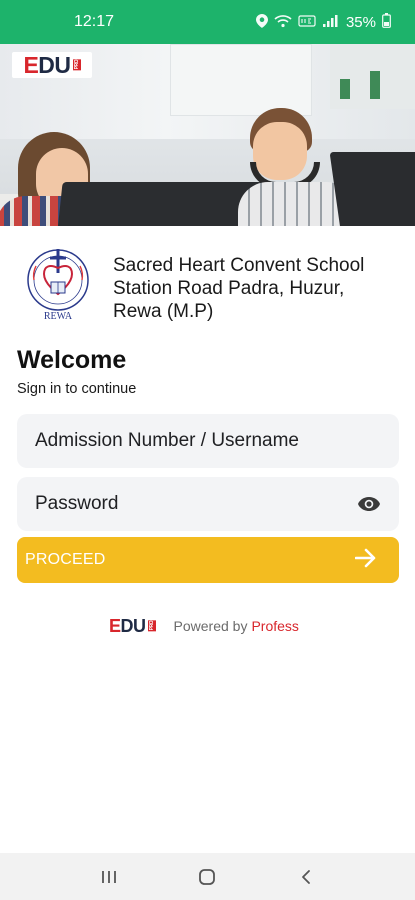 This screenshot has height=900, width=415. I want to click on edu-pro-logo: E DU PRO, so click(52, 65).